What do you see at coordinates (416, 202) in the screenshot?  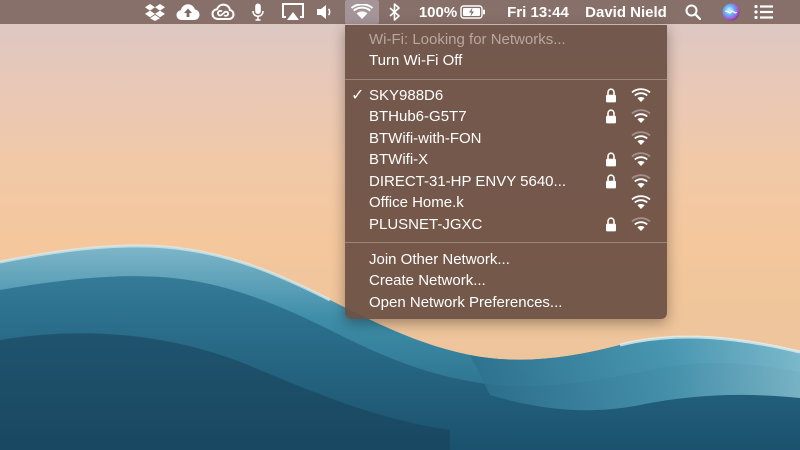 I see `network-name: Office Home.k` at bounding box center [416, 202].